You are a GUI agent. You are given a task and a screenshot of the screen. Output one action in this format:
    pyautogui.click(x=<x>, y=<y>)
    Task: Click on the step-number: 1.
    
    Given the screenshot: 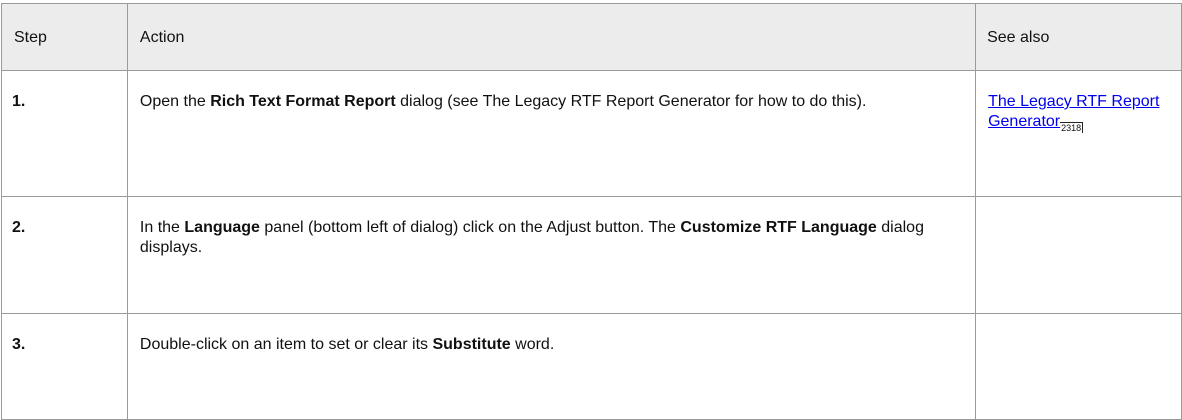 What is the action you would take?
    pyautogui.click(x=19, y=101)
    